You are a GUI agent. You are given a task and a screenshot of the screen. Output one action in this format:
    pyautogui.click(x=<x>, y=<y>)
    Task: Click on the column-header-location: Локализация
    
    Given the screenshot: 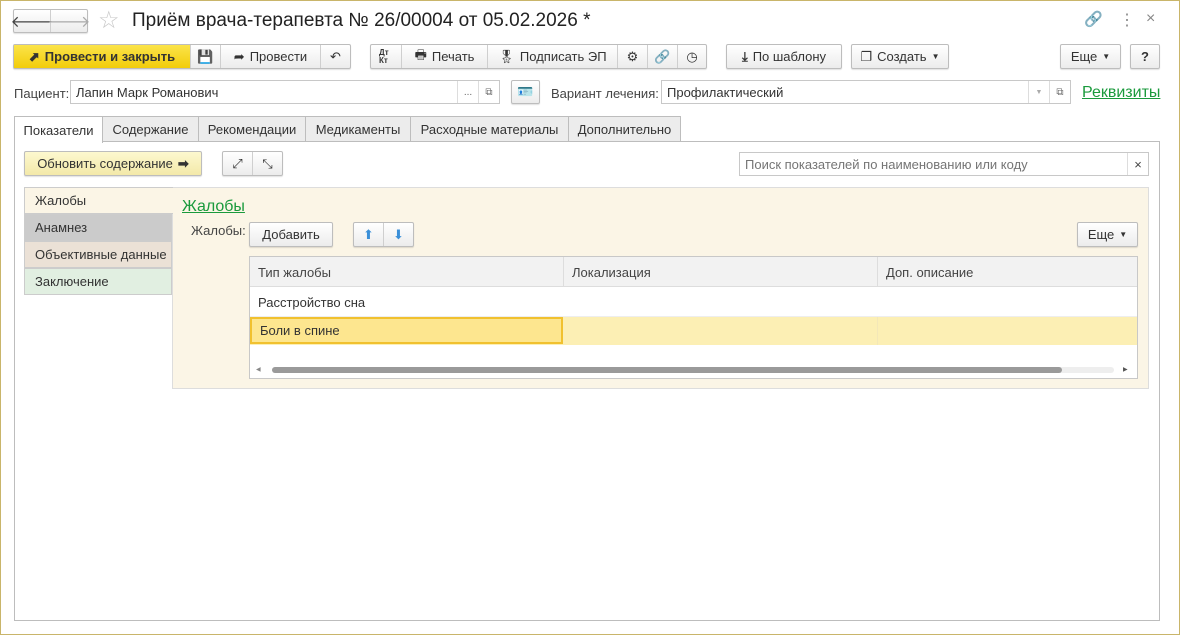 What is the action you would take?
    pyautogui.click(x=721, y=272)
    